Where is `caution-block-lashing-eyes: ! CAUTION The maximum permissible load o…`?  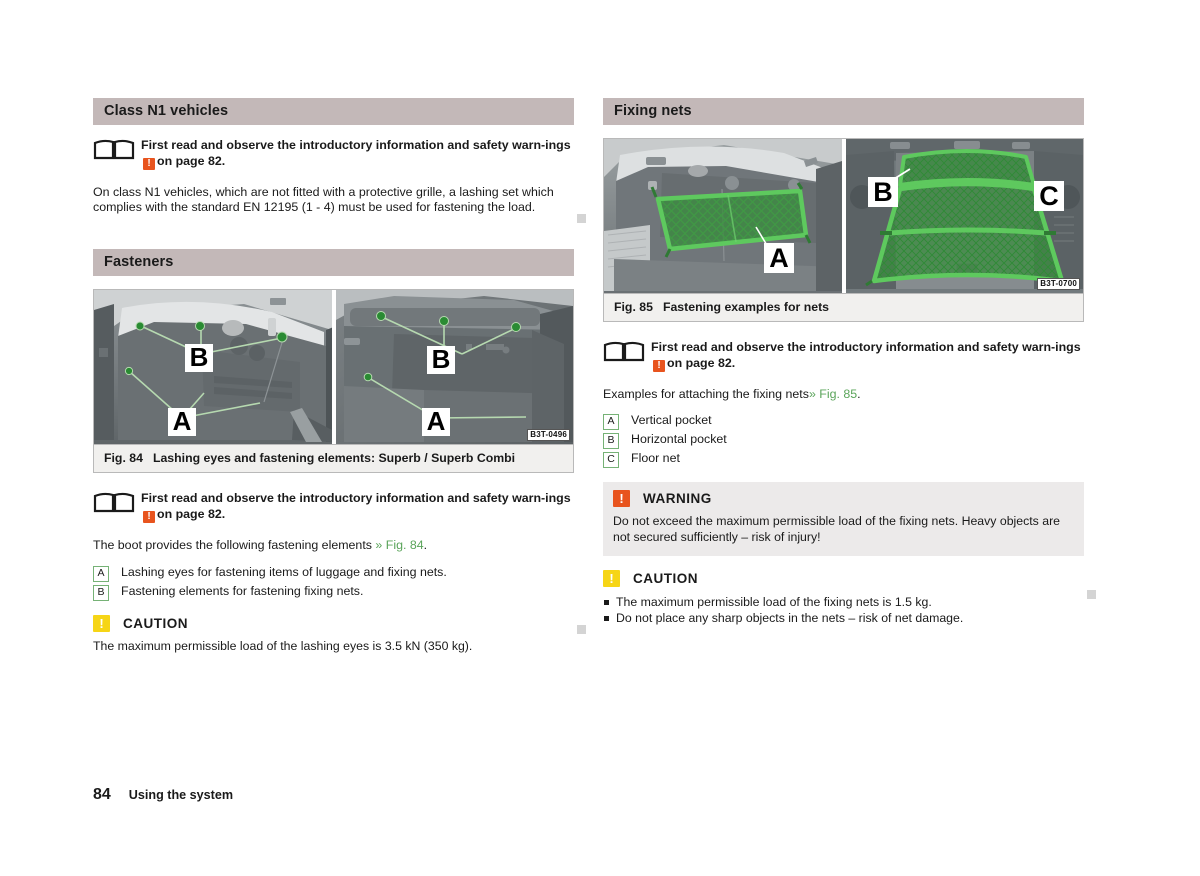 caution-block-lashing-eyes: ! CAUTION The maximum permissible load o… is located at coordinates (333, 634).